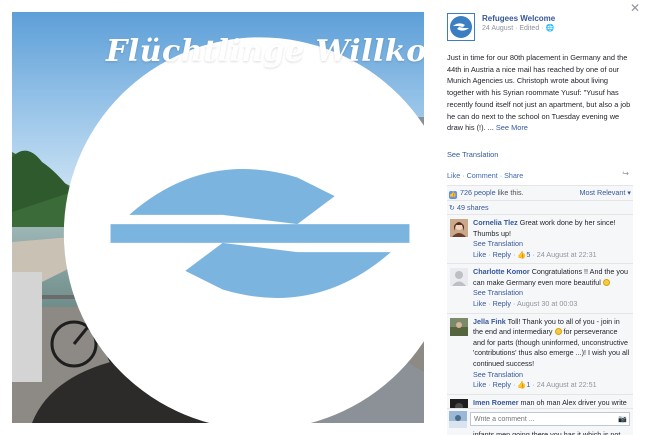  Describe the element at coordinates (535, 385) in the screenshot. I see `comment-meta: Like · Reply · 👍1 · 24 August at 22:51` at that location.